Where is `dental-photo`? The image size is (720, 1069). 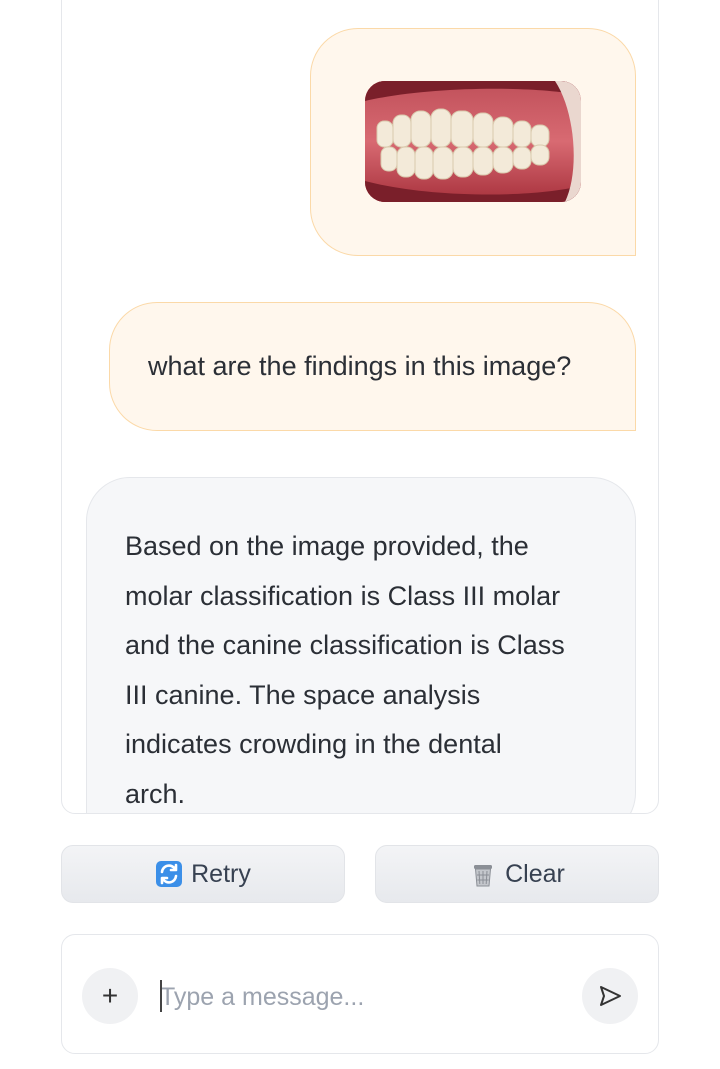
dental-photo is located at coordinates (473, 141).